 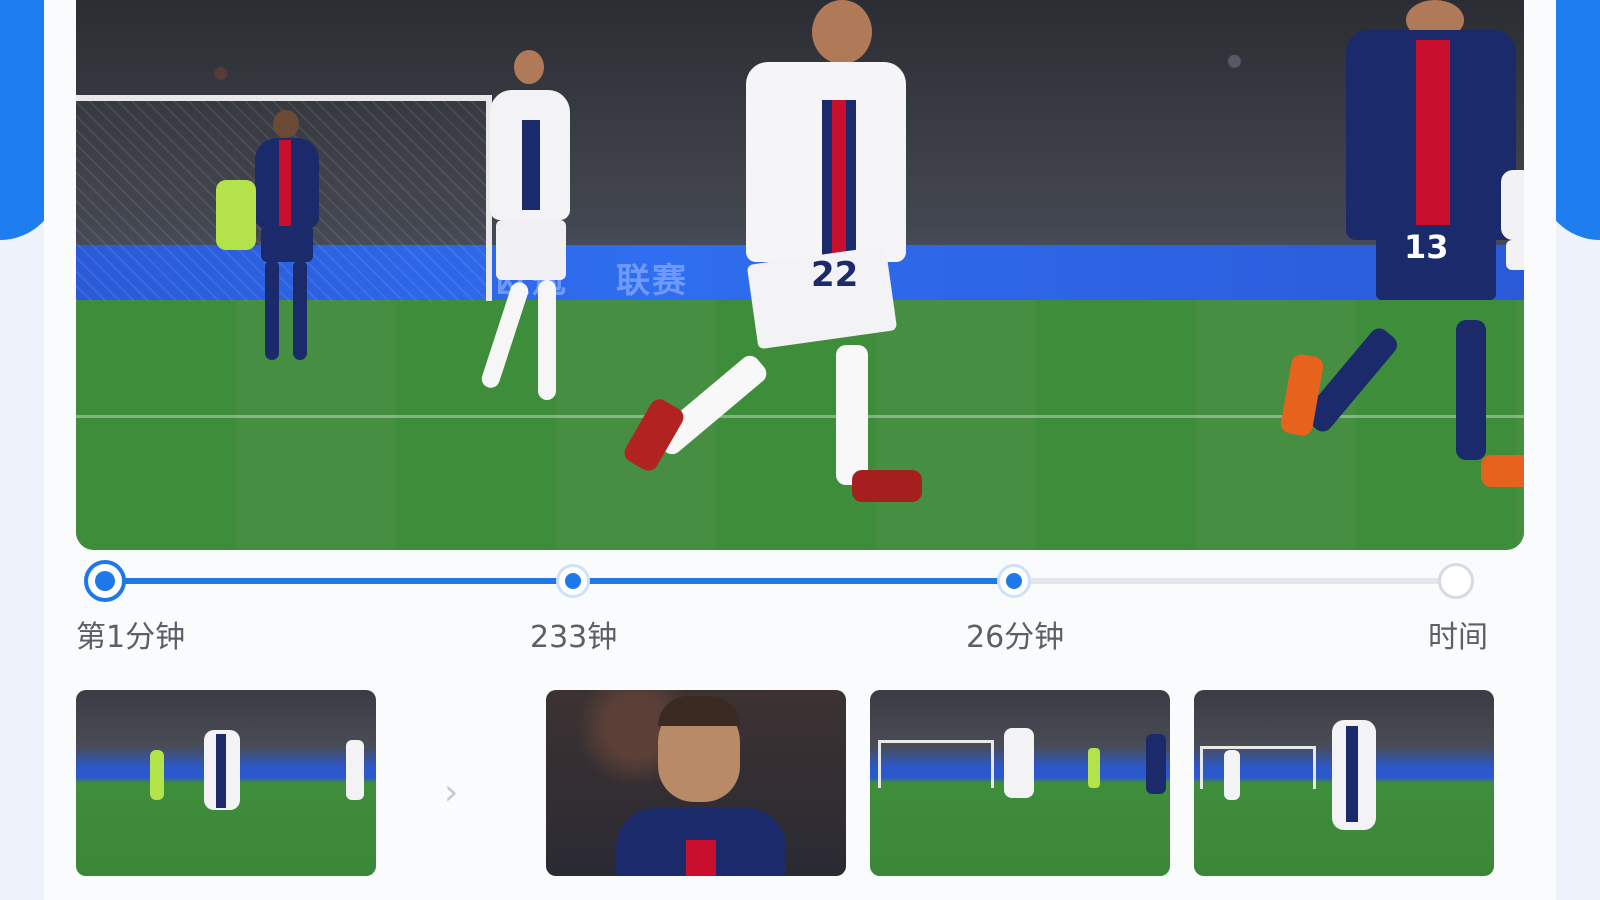 I want to click on timeline-label: 26分钟, so click(x=1015, y=637).